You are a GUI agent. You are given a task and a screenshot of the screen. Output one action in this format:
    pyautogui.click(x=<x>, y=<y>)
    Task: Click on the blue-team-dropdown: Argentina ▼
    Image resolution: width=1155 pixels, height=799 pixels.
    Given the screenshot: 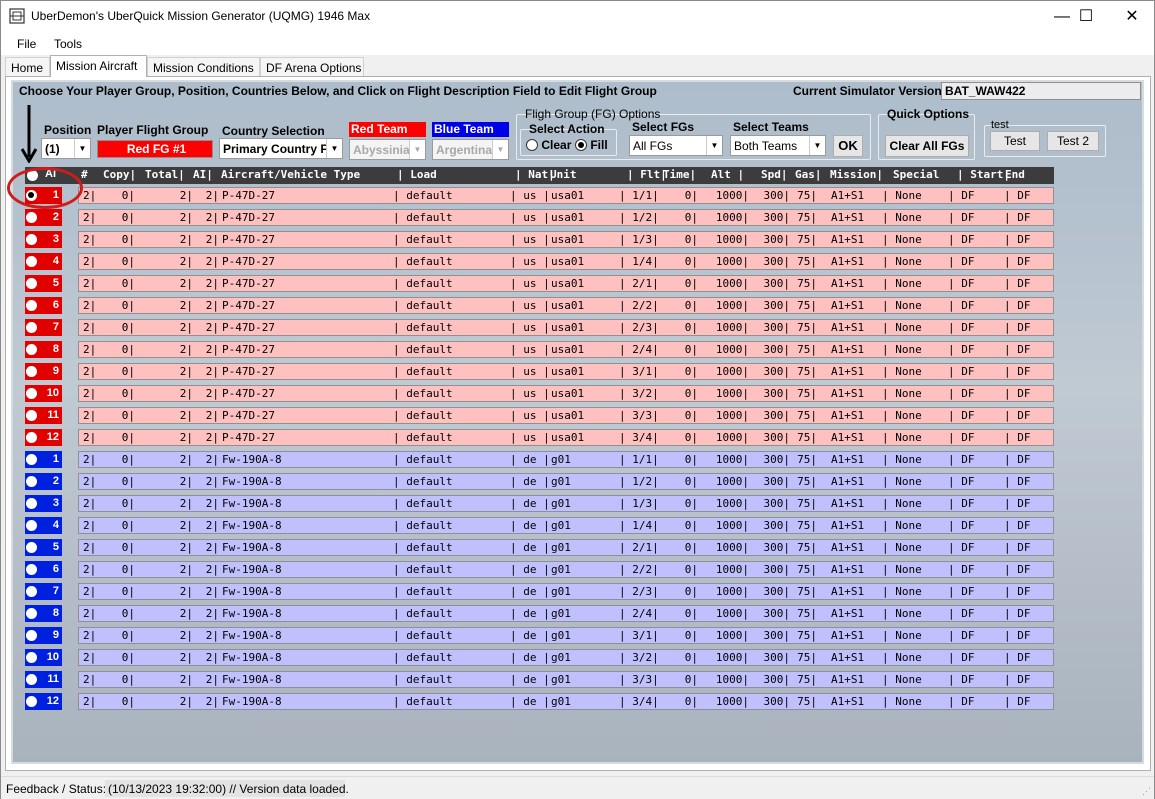 What is the action you would take?
    pyautogui.click(x=470, y=149)
    